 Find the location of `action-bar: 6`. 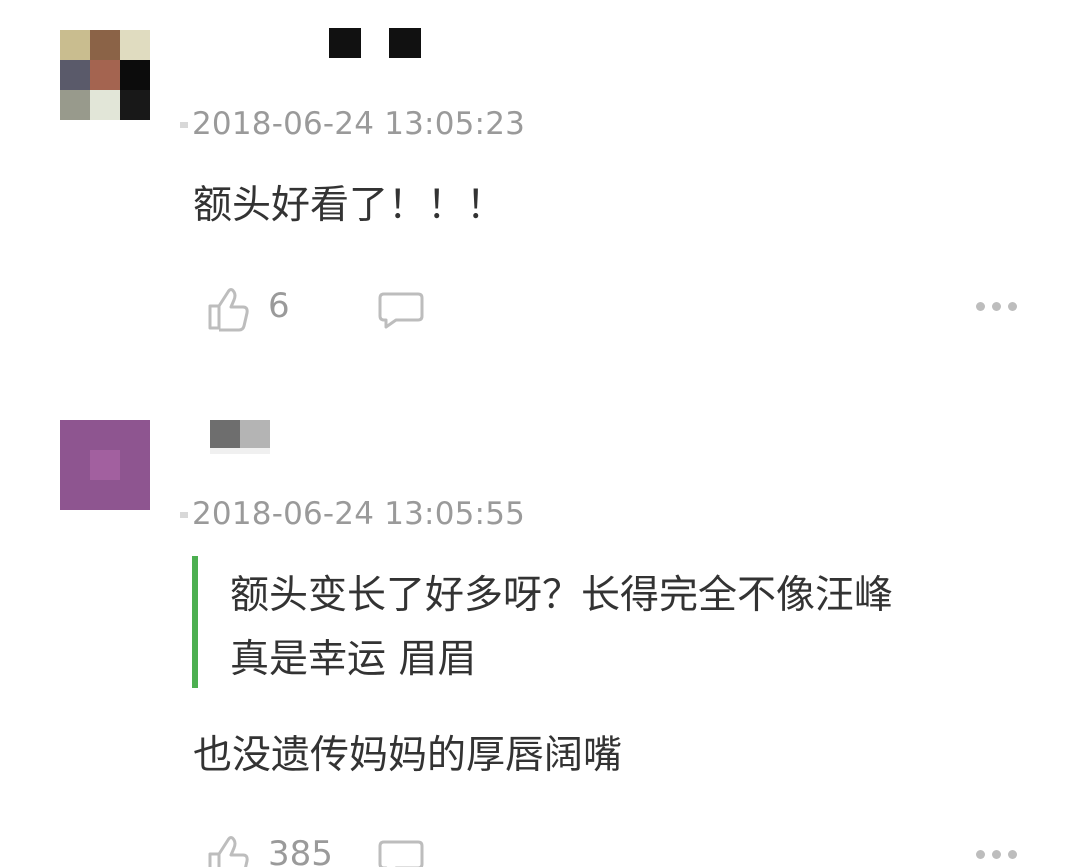

action-bar: 6 is located at coordinates (540, 312).